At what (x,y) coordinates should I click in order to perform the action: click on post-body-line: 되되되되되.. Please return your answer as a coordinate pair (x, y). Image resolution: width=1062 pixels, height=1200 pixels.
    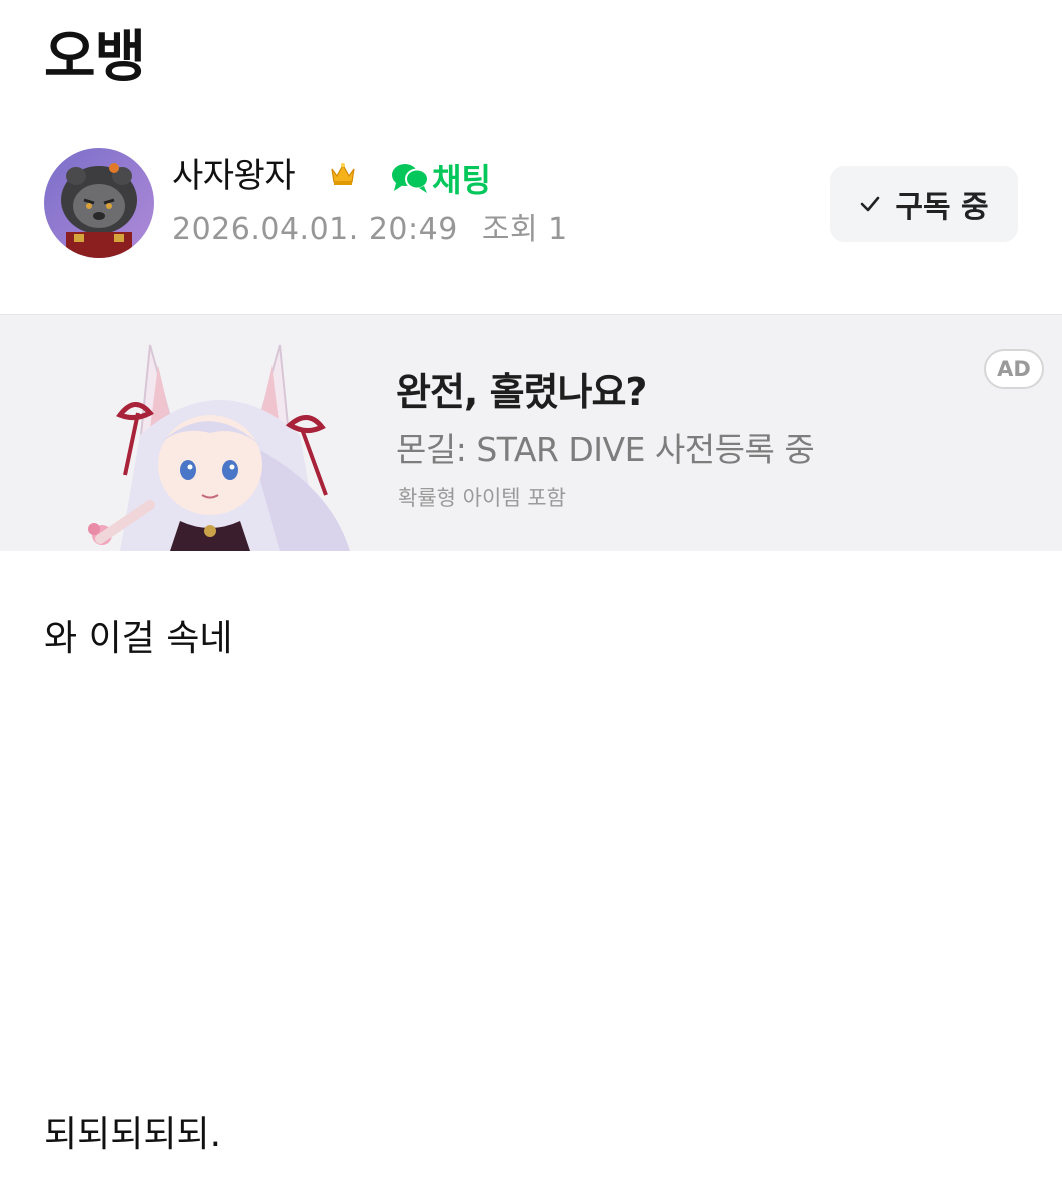
    Looking at the image, I should click on (133, 1134).